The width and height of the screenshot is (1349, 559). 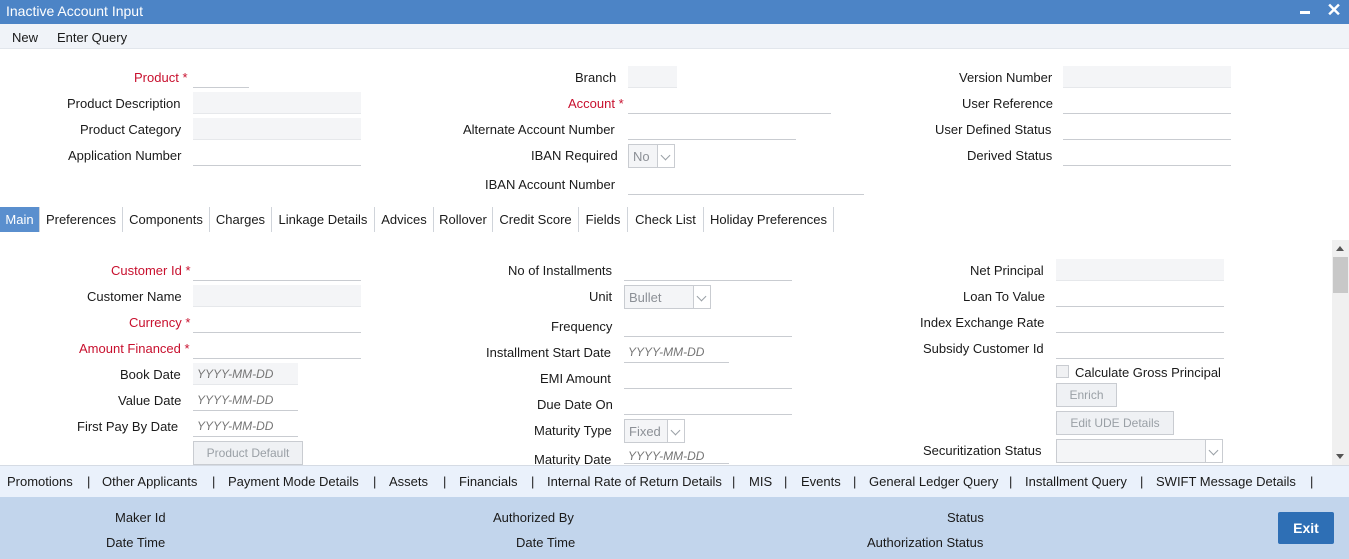 What do you see at coordinates (708, 378) in the screenshot?
I see `emi-amount-field` at bounding box center [708, 378].